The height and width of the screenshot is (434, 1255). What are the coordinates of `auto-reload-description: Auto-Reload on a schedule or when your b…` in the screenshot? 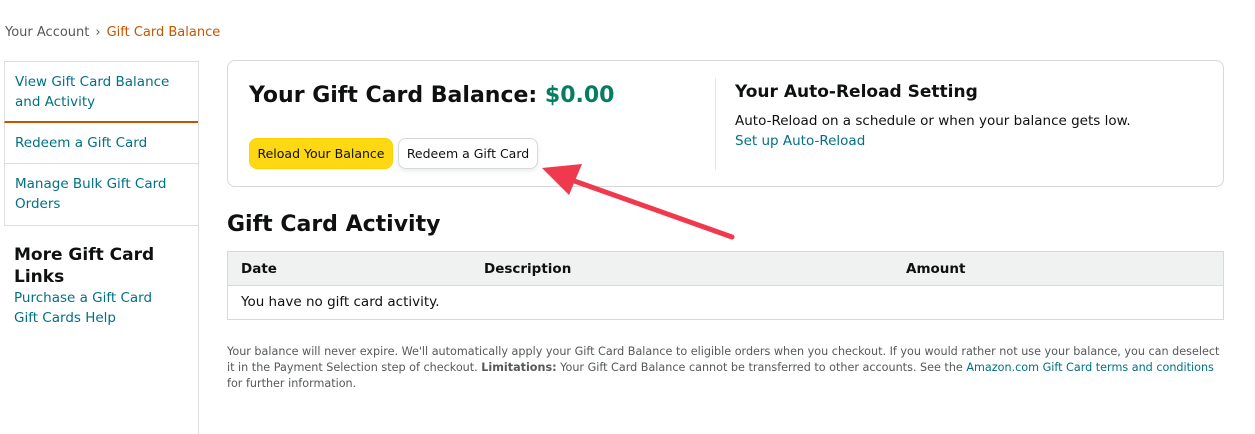 It's located at (933, 121).